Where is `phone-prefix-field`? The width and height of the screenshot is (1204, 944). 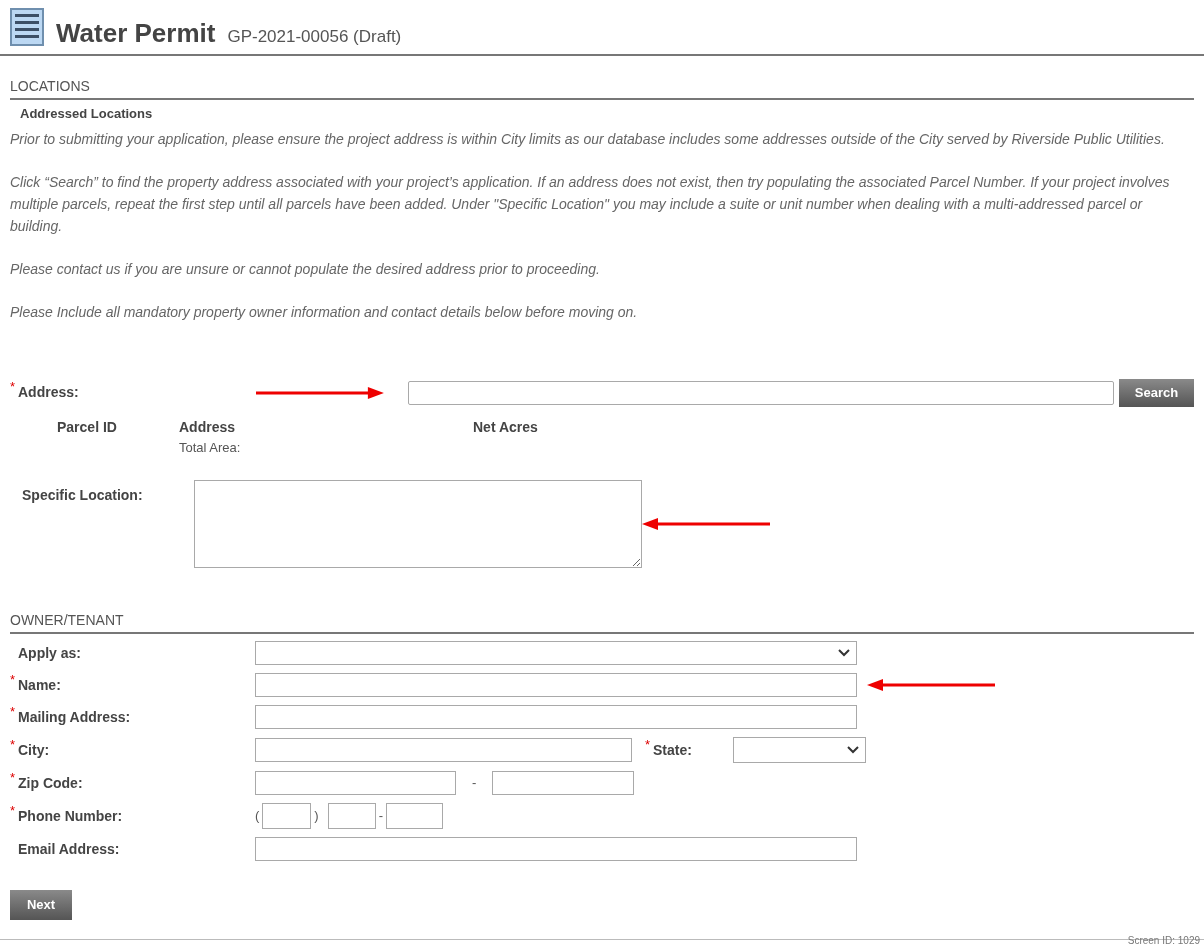
phone-prefix-field is located at coordinates (351, 816).